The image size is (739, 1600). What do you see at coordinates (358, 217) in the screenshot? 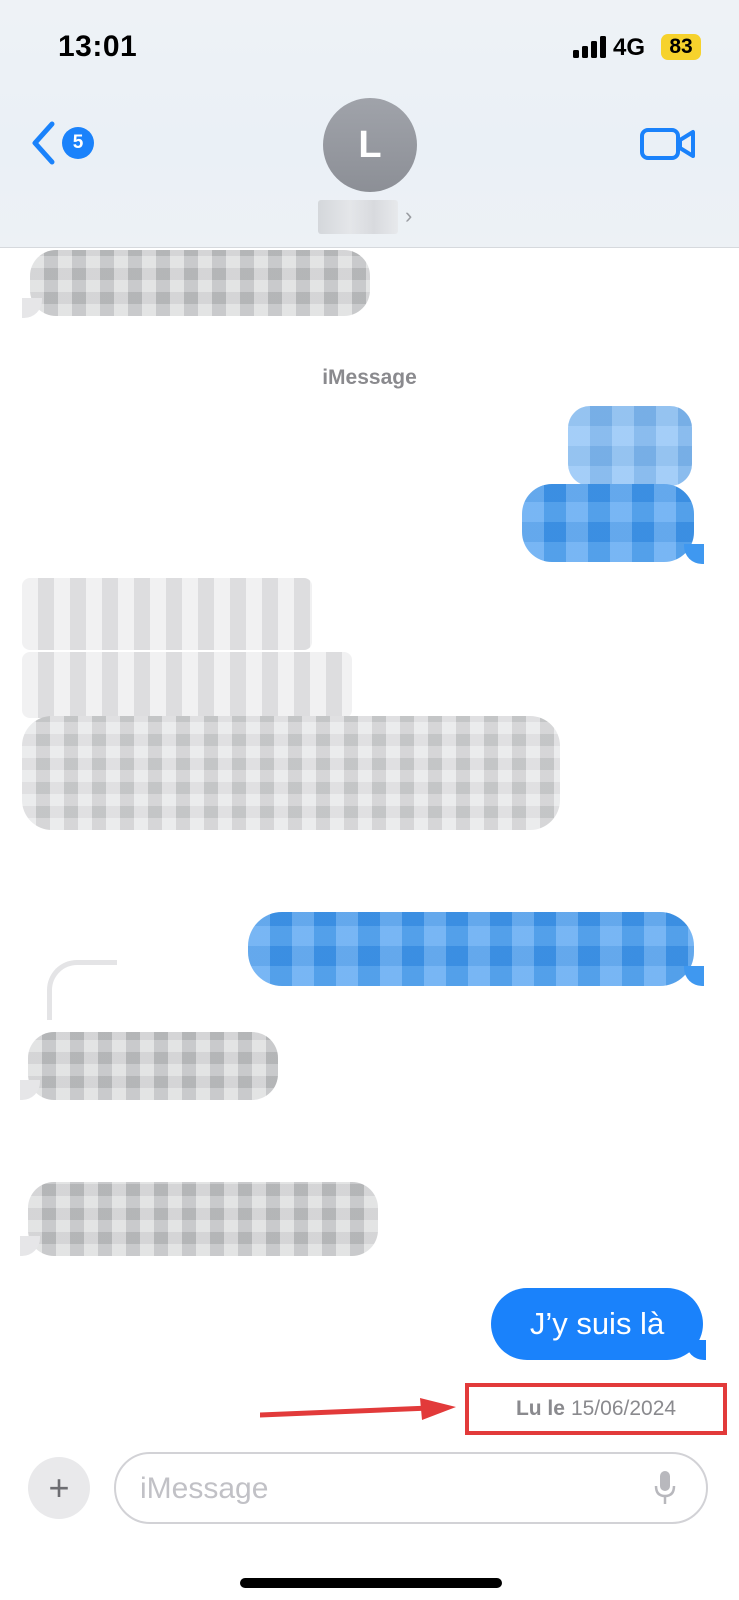
I see `contact-name-redacted` at bounding box center [358, 217].